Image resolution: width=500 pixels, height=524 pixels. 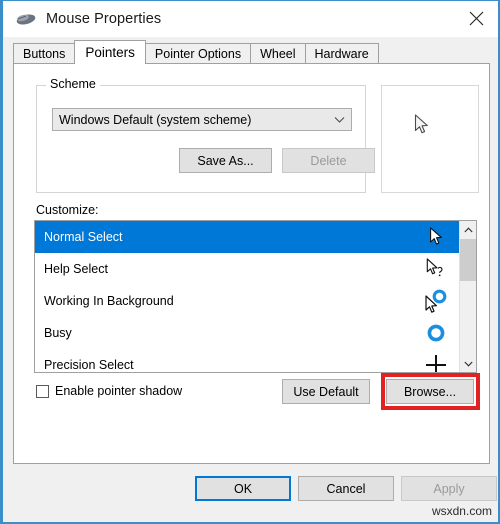 I want to click on list-item-label: Working In Background, so click(x=109, y=301).